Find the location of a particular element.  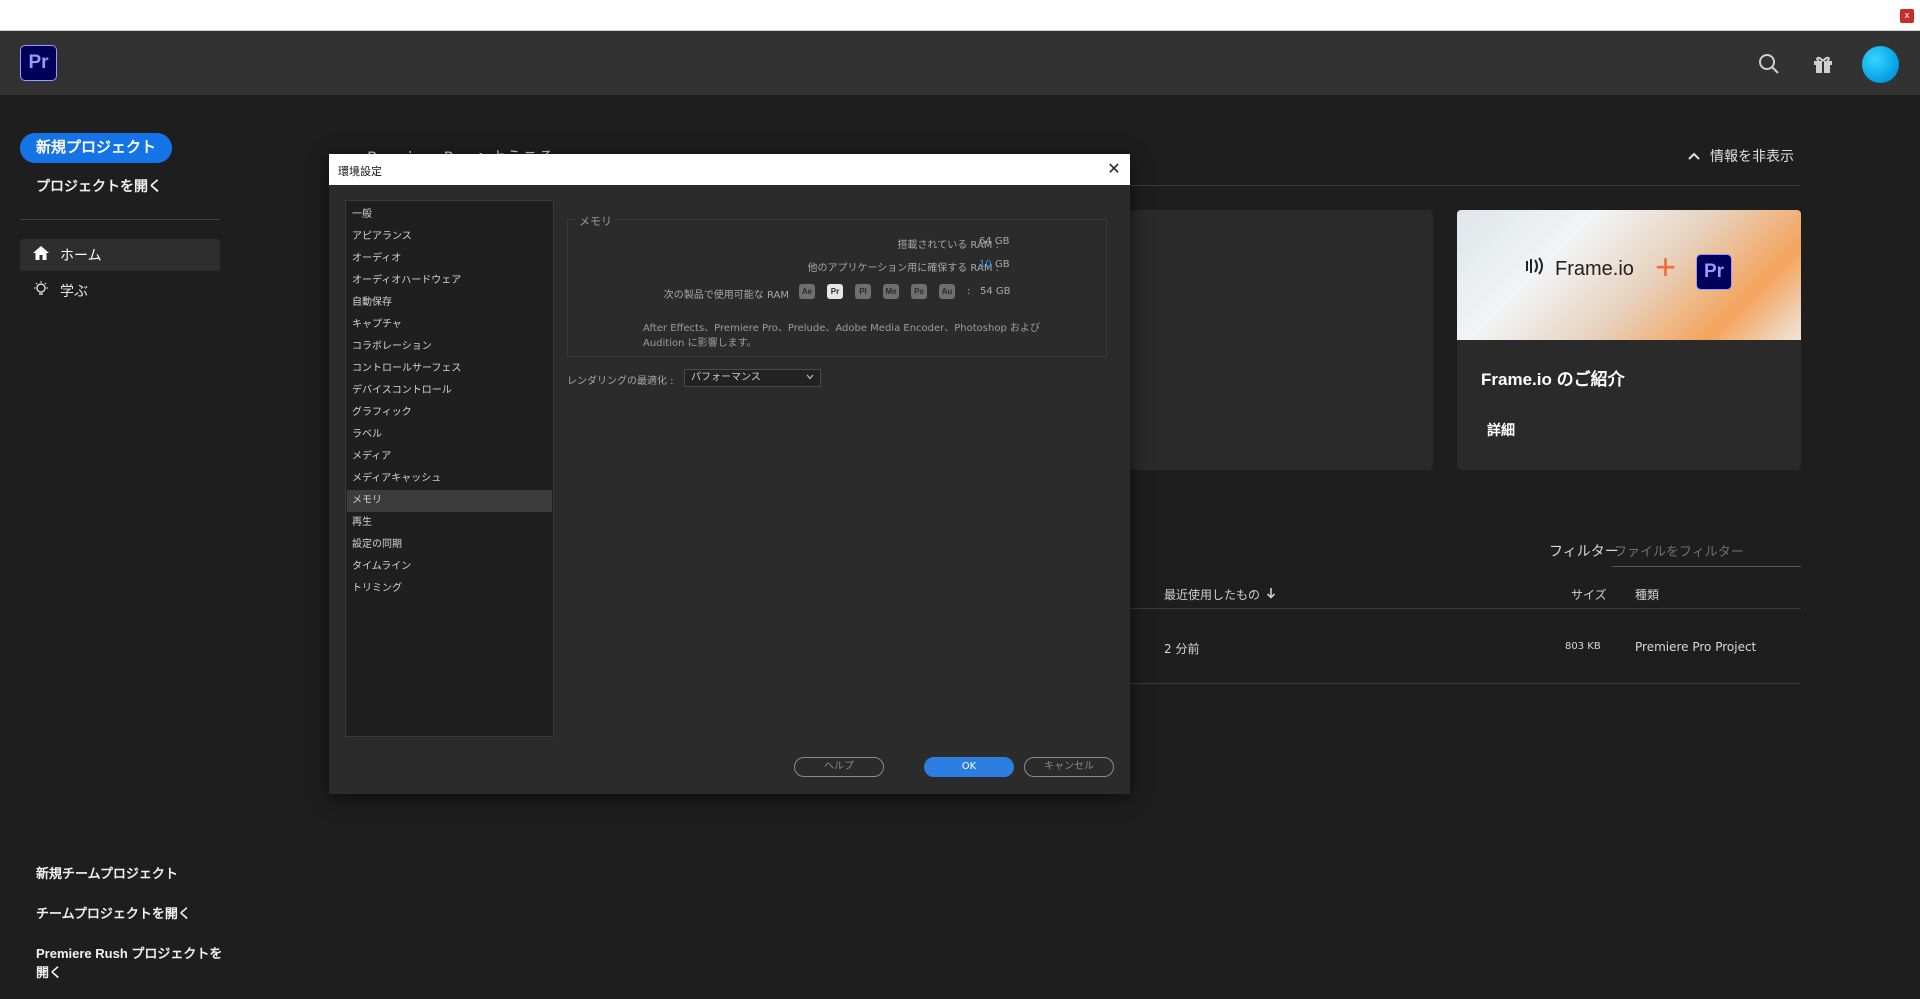

category-item: タイムライン is located at coordinates (449, 567).